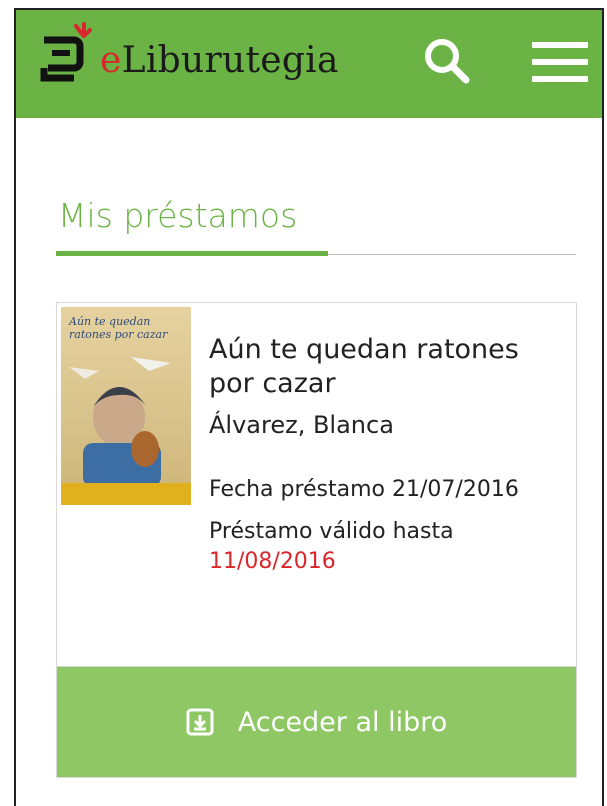 The width and height of the screenshot is (607, 806). I want to click on top-bar: eLiburutegia, so click(309, 64).